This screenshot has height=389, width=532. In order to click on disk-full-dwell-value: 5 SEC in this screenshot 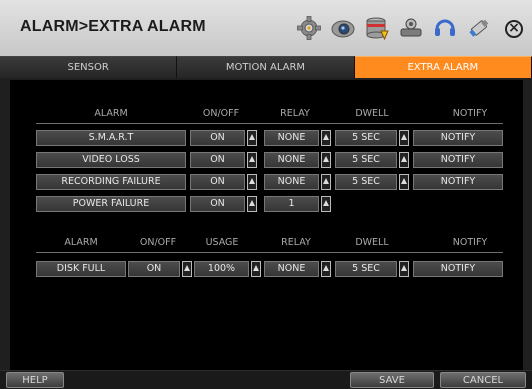, I will do `click(366, 269)`.